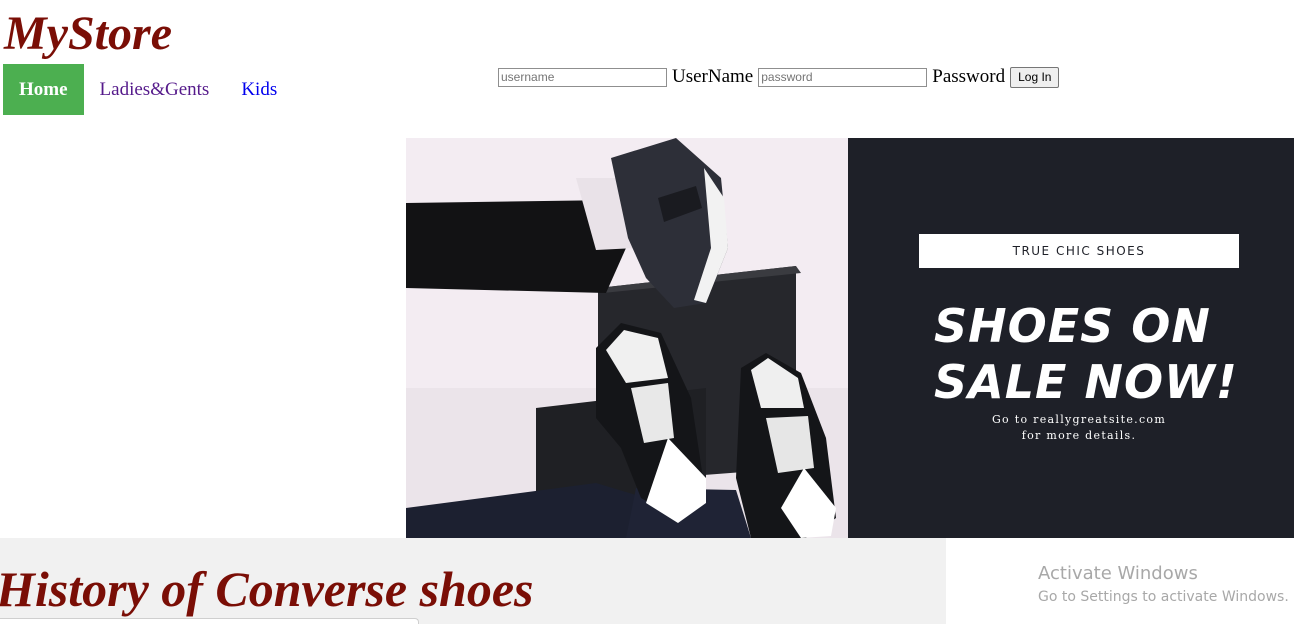  I want to click on store-logo-title: MyStore, so click(88, 33).